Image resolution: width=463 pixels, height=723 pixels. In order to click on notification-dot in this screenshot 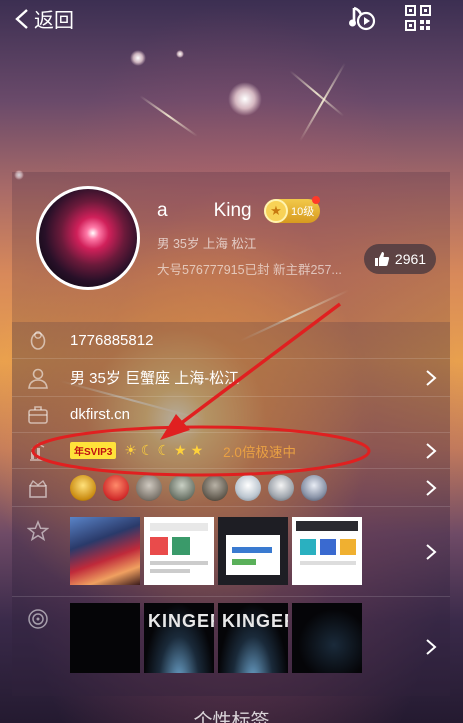, I will do `click(316, 200)`.